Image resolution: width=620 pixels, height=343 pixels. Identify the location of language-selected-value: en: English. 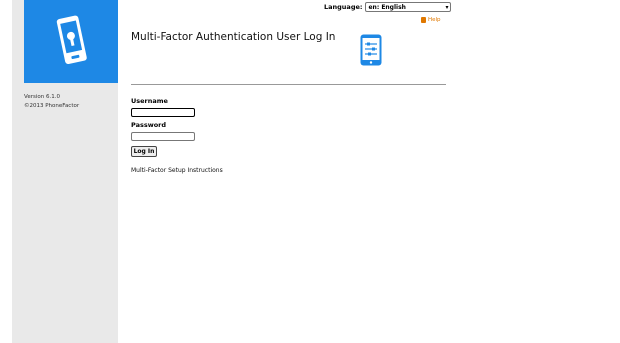
(387, 7).